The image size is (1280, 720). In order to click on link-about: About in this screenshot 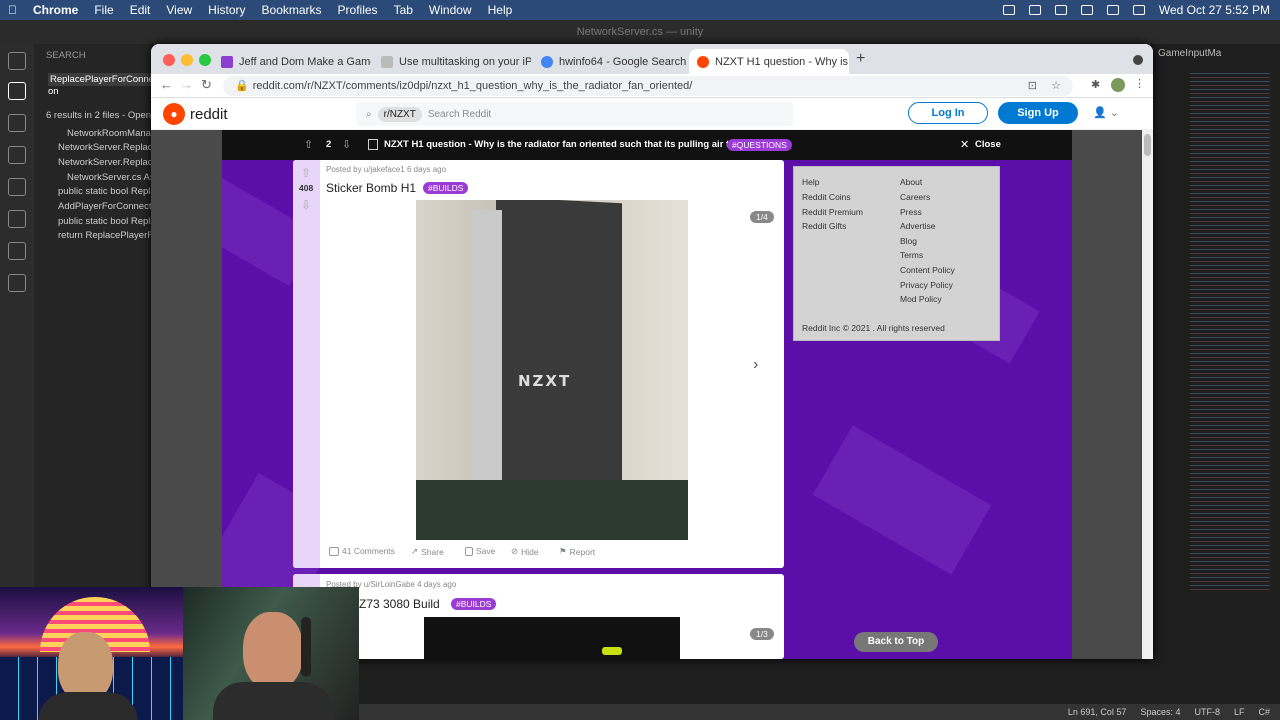, I will do `click(911, 182)`.